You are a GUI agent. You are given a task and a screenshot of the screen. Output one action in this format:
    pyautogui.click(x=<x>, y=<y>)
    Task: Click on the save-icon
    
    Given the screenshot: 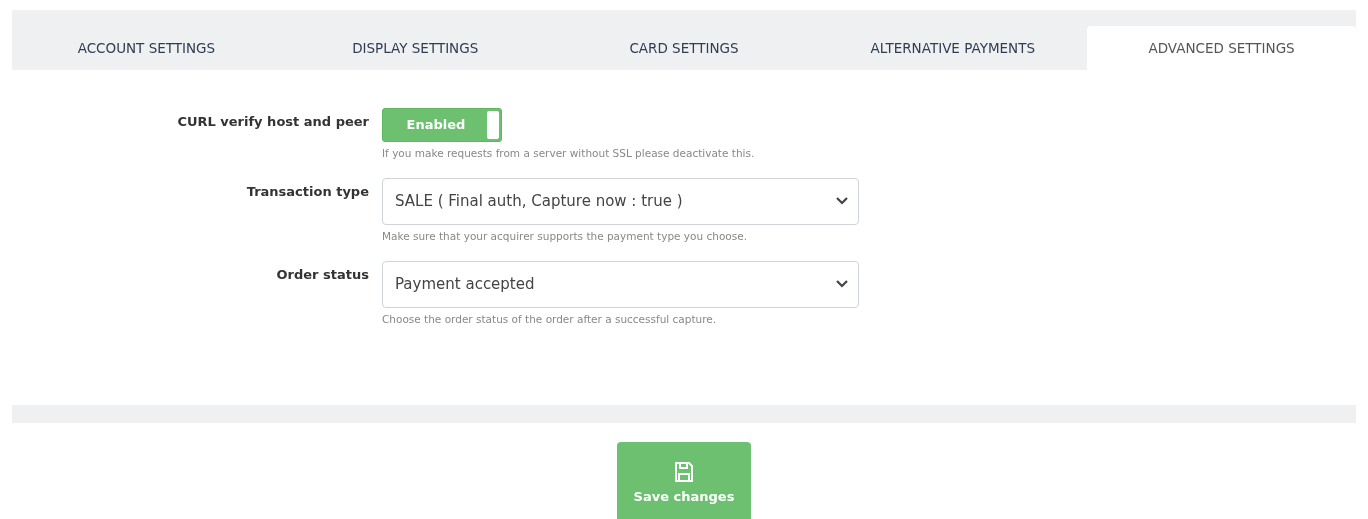 What is the action you would take?
    pyautogui.click(x=684, y=472)
    